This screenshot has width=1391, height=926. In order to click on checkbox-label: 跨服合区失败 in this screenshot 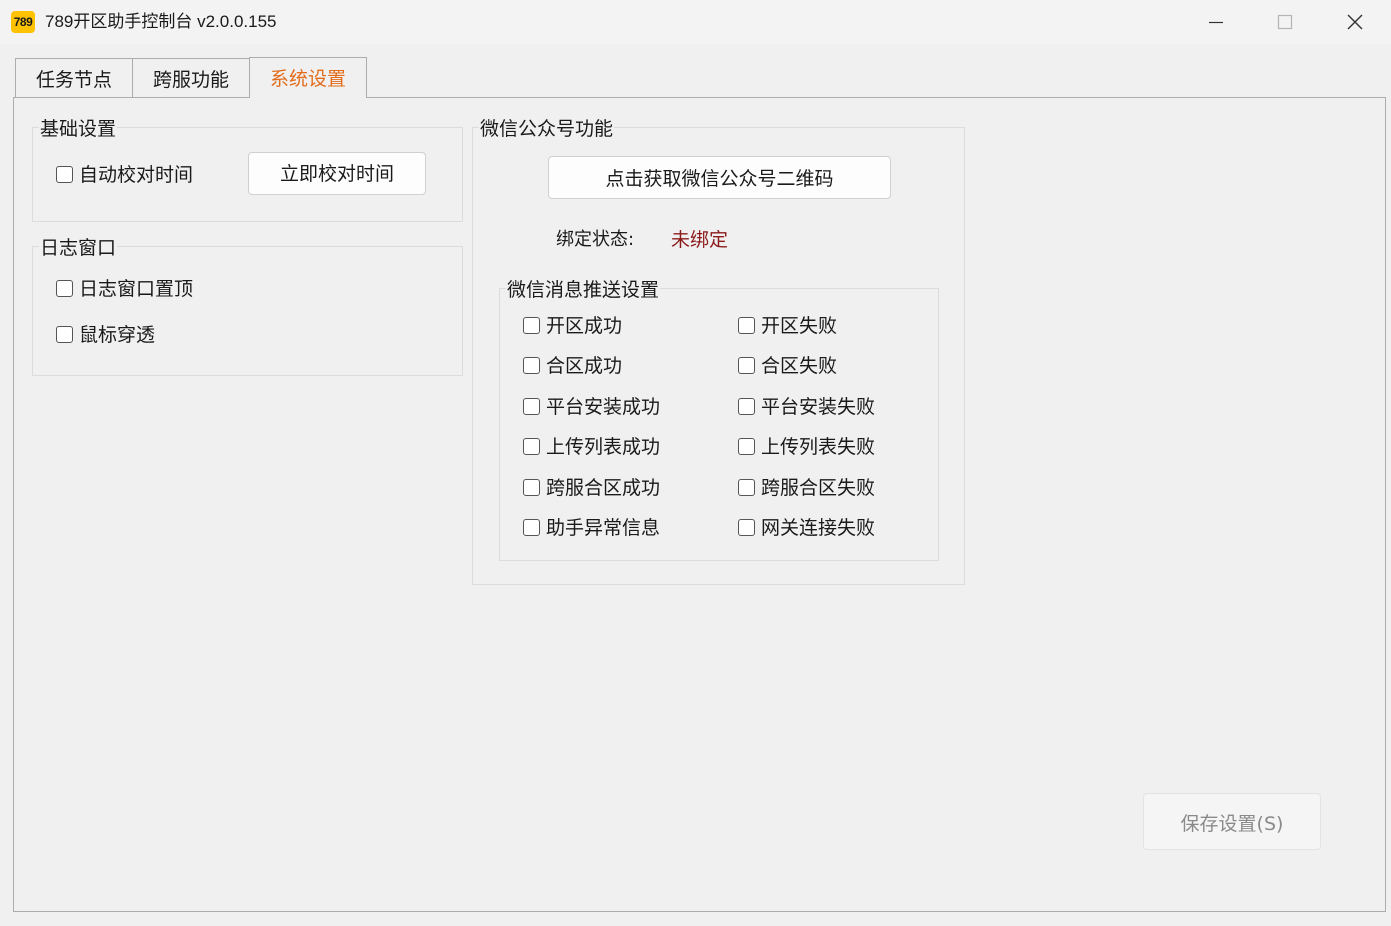, I will do `click(818, 488)`.